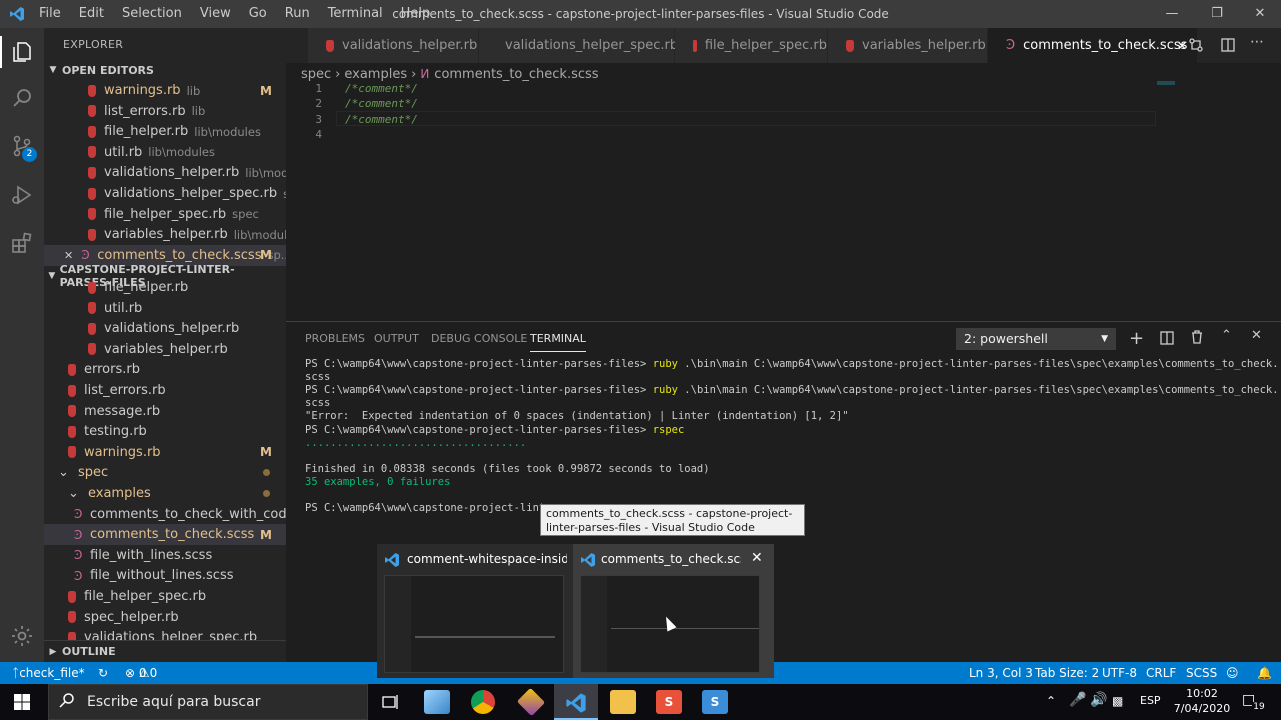 Image resolution: width=1281 pixels, height=720 pixels. I want to click on notifications-icon: 🔔, so click(1264, 673).